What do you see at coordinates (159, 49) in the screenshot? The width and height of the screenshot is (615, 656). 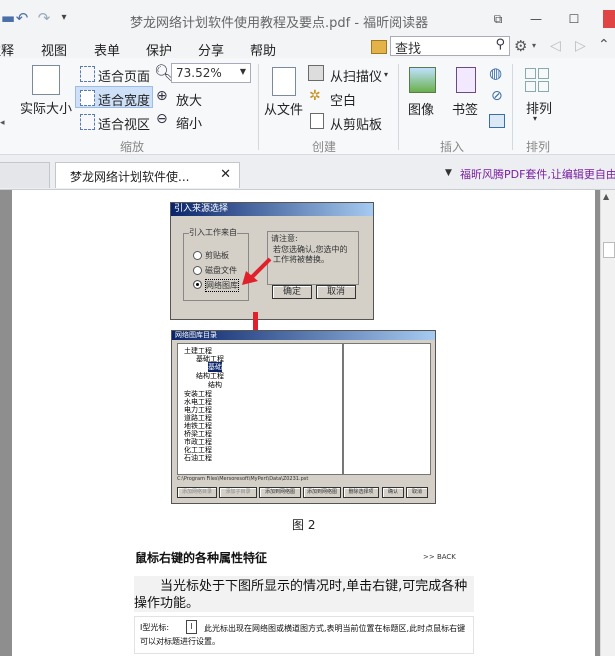 I see `menu-protect: 保护` at bounding box center [159, 49].